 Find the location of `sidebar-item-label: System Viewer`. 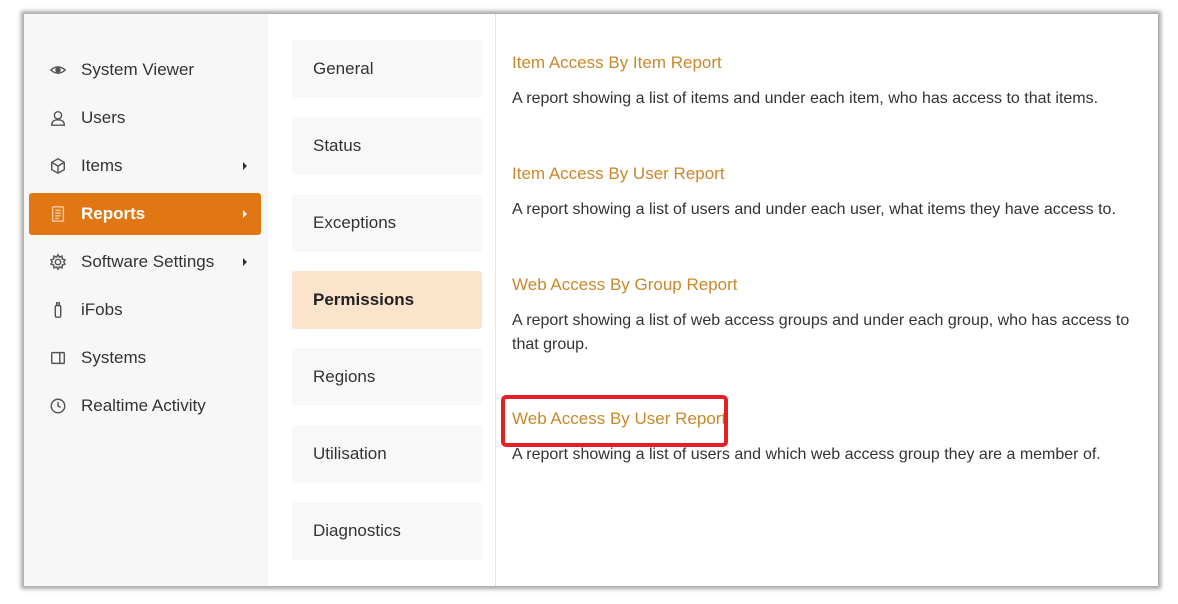

sidebar-item-label: System Viewer is located at coordinates (138, 69).